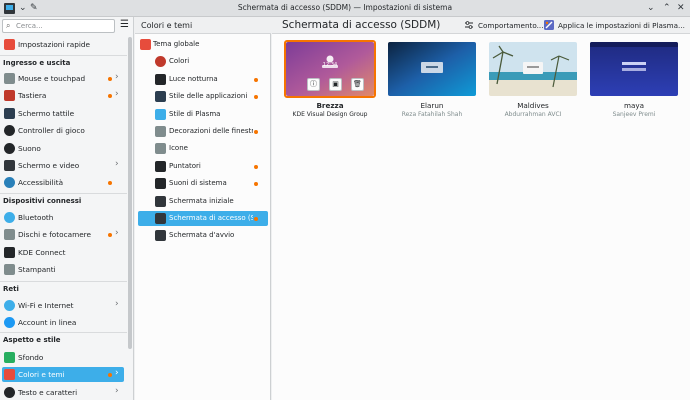 The image size is (690, 400). What do you see at coordinates (41, 374) in the screenshot?
I see `sidebar-item-label: Colori e temi` at bounding box center [41, 374].